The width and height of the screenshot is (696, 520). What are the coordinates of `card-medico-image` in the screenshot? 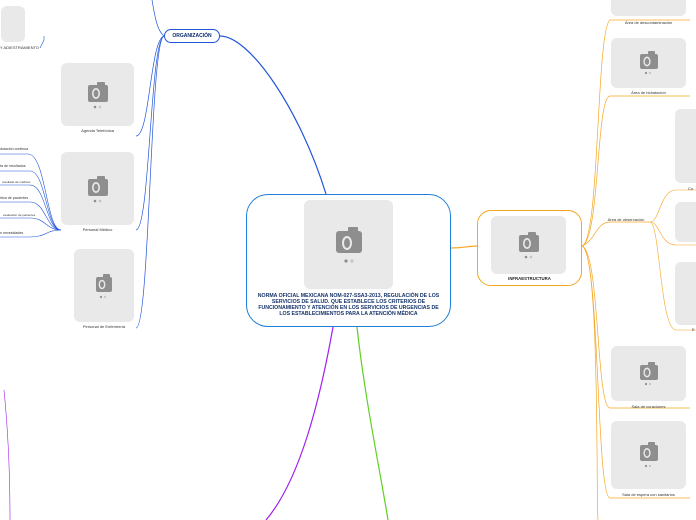 It's located at (97, 188).